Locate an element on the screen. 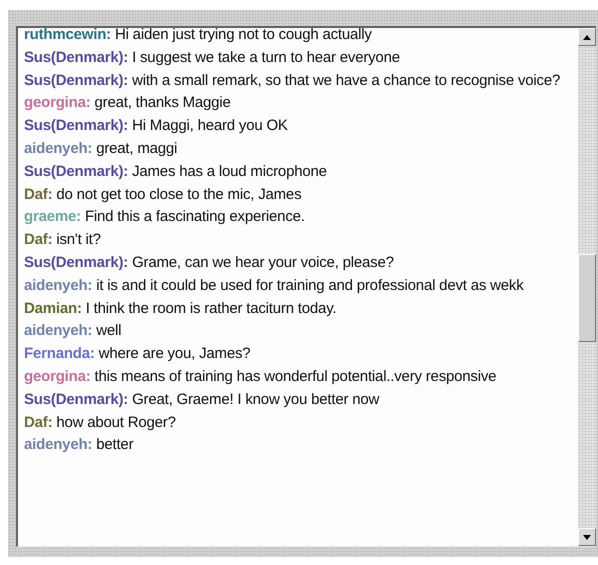 Image resolution: width=598 pixels, height=565 pixels. chat-message: Fernanda: where are you, James? is located at coordinates (136, 353).